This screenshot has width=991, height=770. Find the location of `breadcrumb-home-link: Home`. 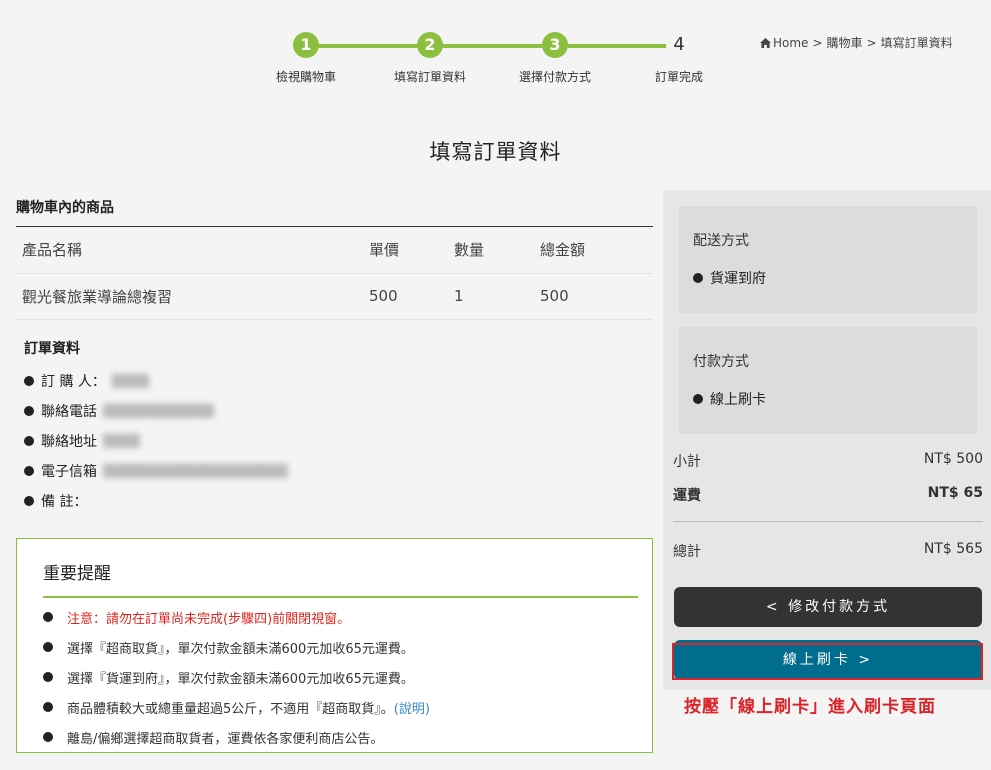

breadcrumb-home-link: Home is located at coordinates (790, 43).